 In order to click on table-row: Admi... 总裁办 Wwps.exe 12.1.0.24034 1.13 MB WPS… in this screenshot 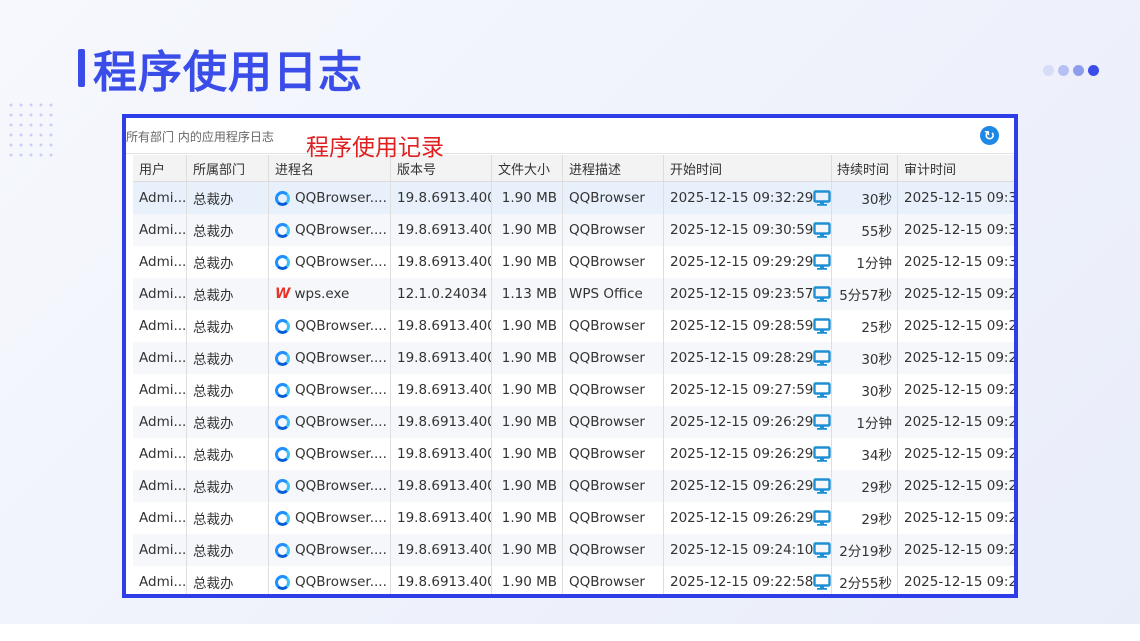, I will do `click(575, 294)`.